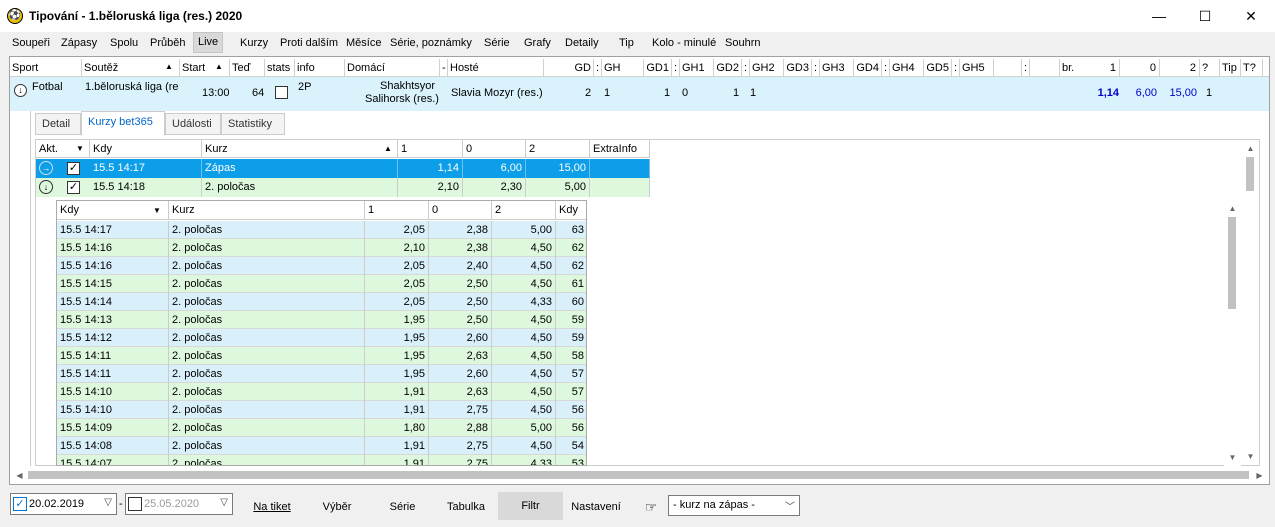 The width and height of the screenshot is (1275, 527). I want to click on col-gd5: GD5, so click(938, 68).